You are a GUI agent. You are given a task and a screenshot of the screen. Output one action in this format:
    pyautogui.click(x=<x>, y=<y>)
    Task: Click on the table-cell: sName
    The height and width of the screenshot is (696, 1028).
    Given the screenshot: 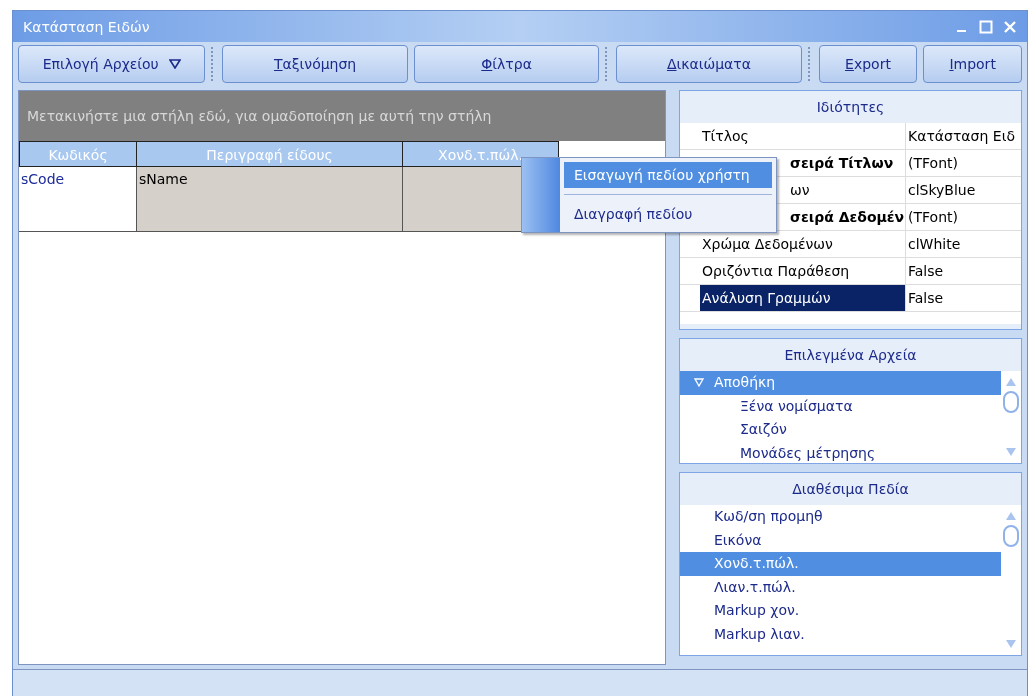 What is the action you would take?
    pyautogui.click(x=270, y=199)
    